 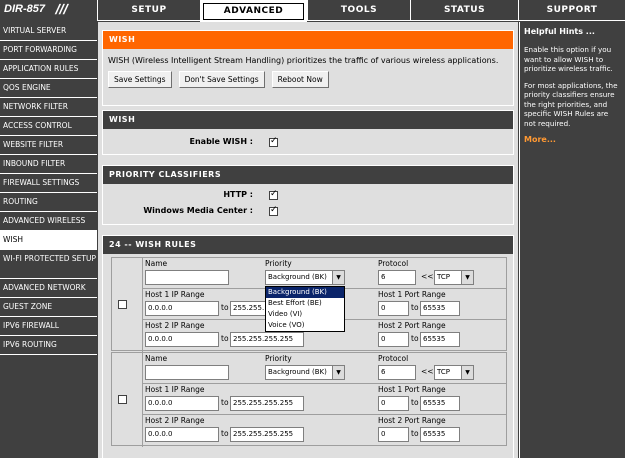 I want to click on sidebar-item-application-rules: APPLICATION RULES, so click(x=48, y=69).